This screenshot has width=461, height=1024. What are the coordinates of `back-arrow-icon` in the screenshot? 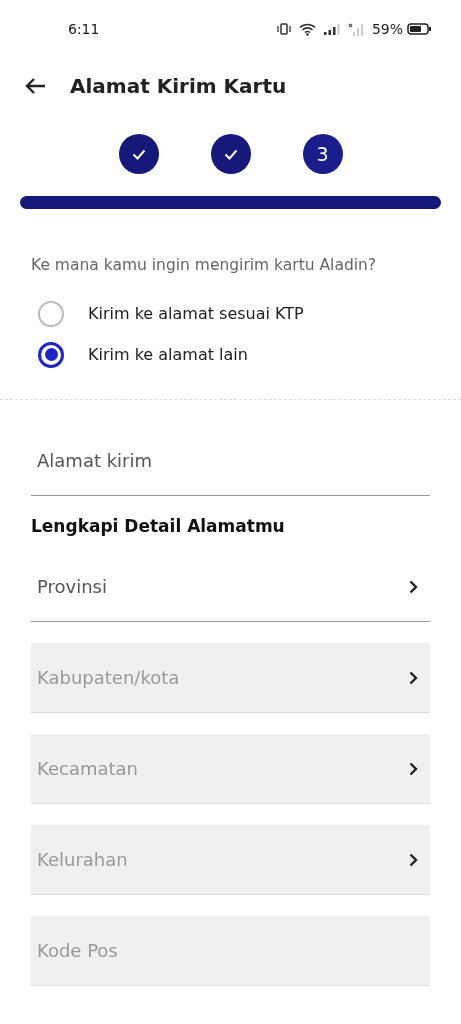 It's located at (35, 86).